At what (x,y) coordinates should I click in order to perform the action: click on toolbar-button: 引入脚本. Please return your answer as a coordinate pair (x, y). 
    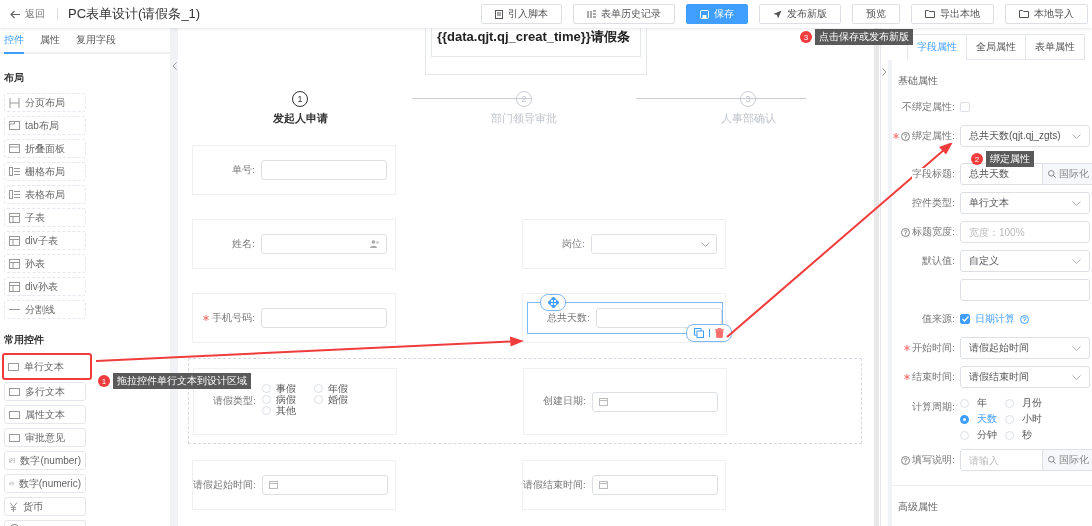
    Looking at the image, I should click on (521, 14).